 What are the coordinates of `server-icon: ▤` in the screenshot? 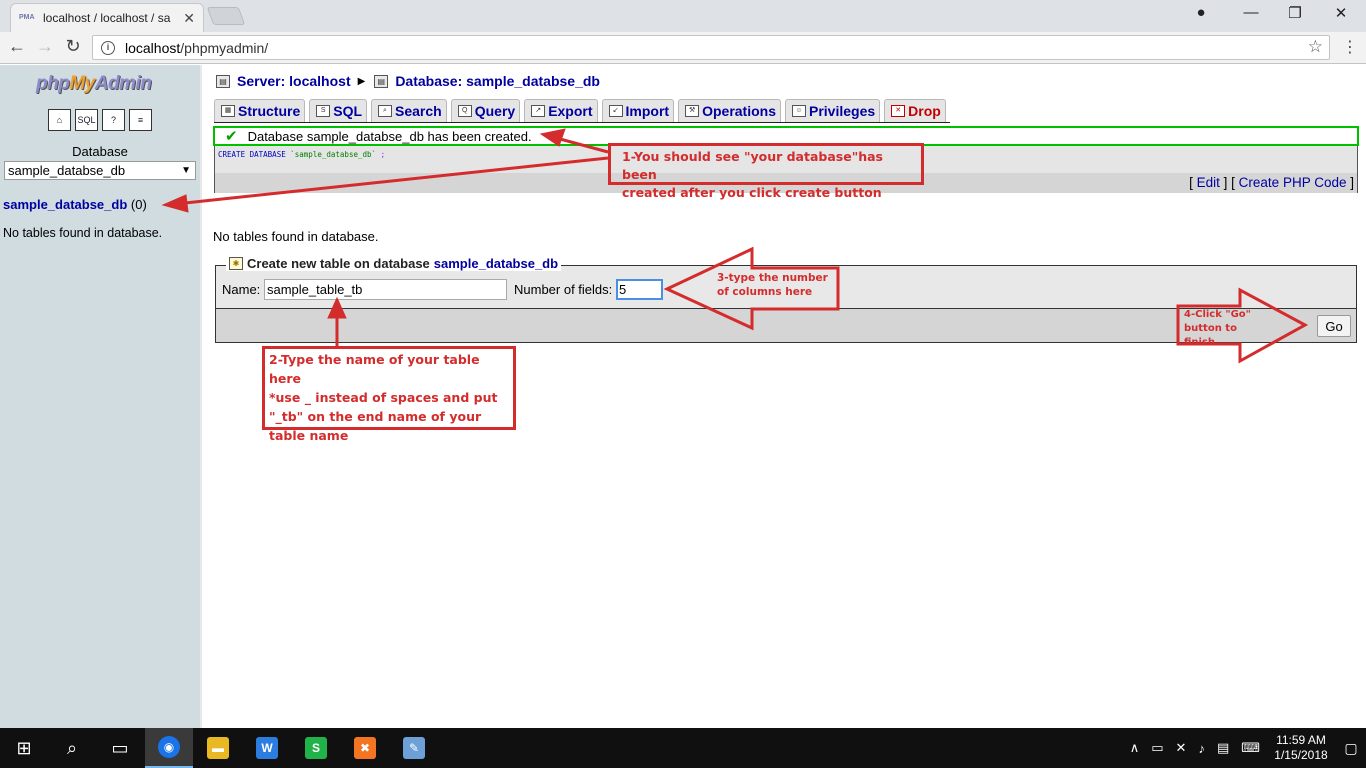 It's located at (223, 81).